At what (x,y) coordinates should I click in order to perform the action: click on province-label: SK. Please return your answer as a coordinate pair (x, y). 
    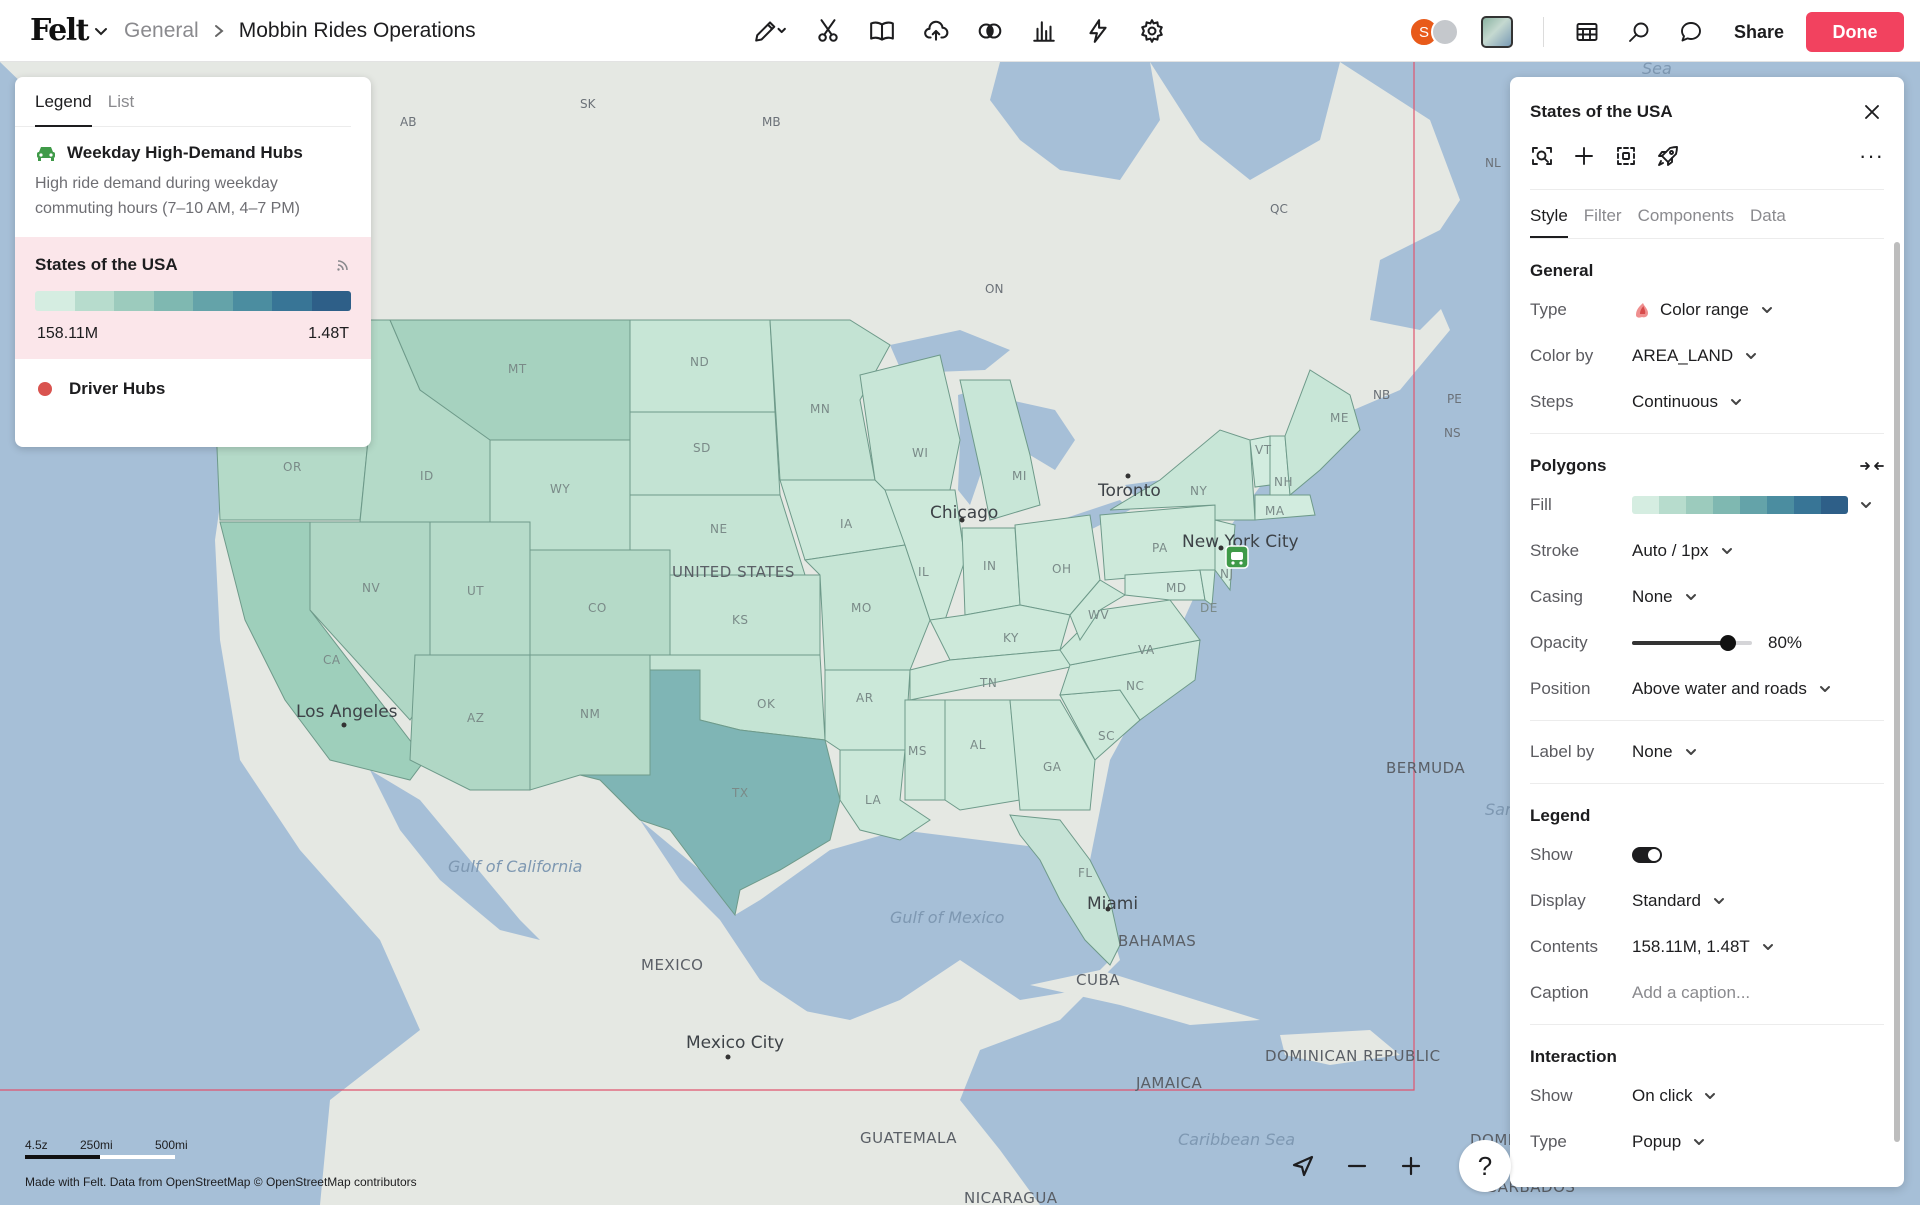
    Looking at the image, I should click on (588, 104).